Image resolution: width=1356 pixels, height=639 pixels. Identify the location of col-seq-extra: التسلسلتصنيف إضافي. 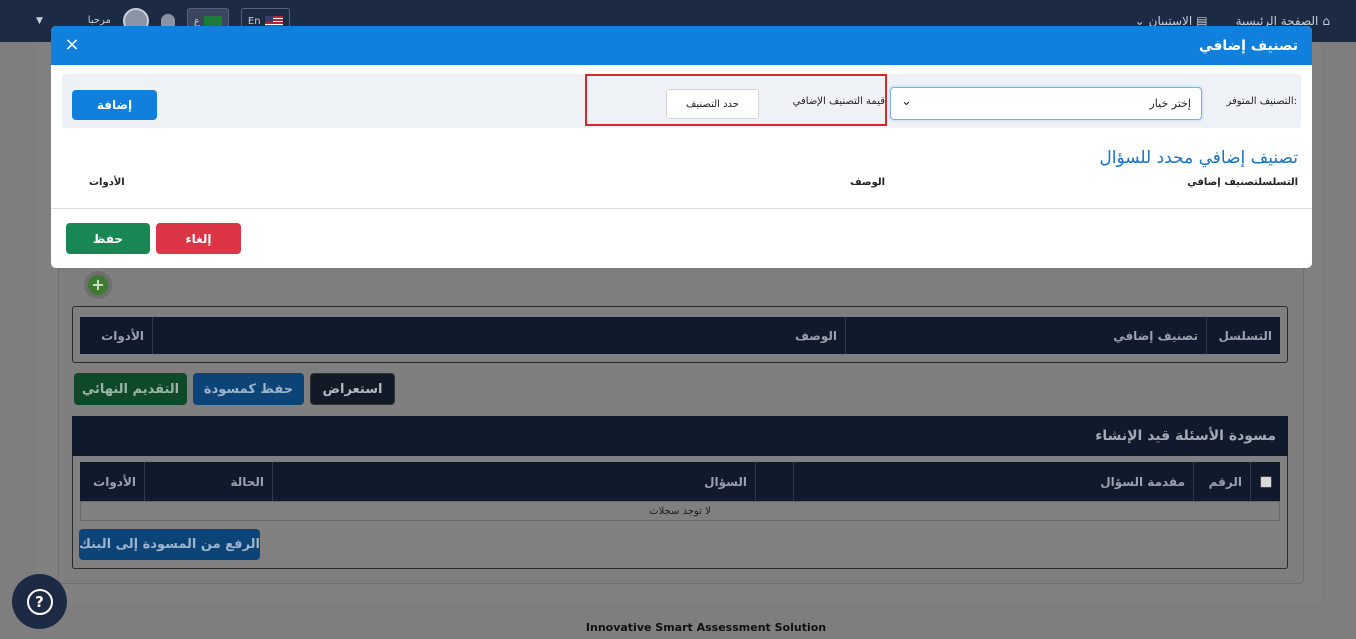
(1242, 182).